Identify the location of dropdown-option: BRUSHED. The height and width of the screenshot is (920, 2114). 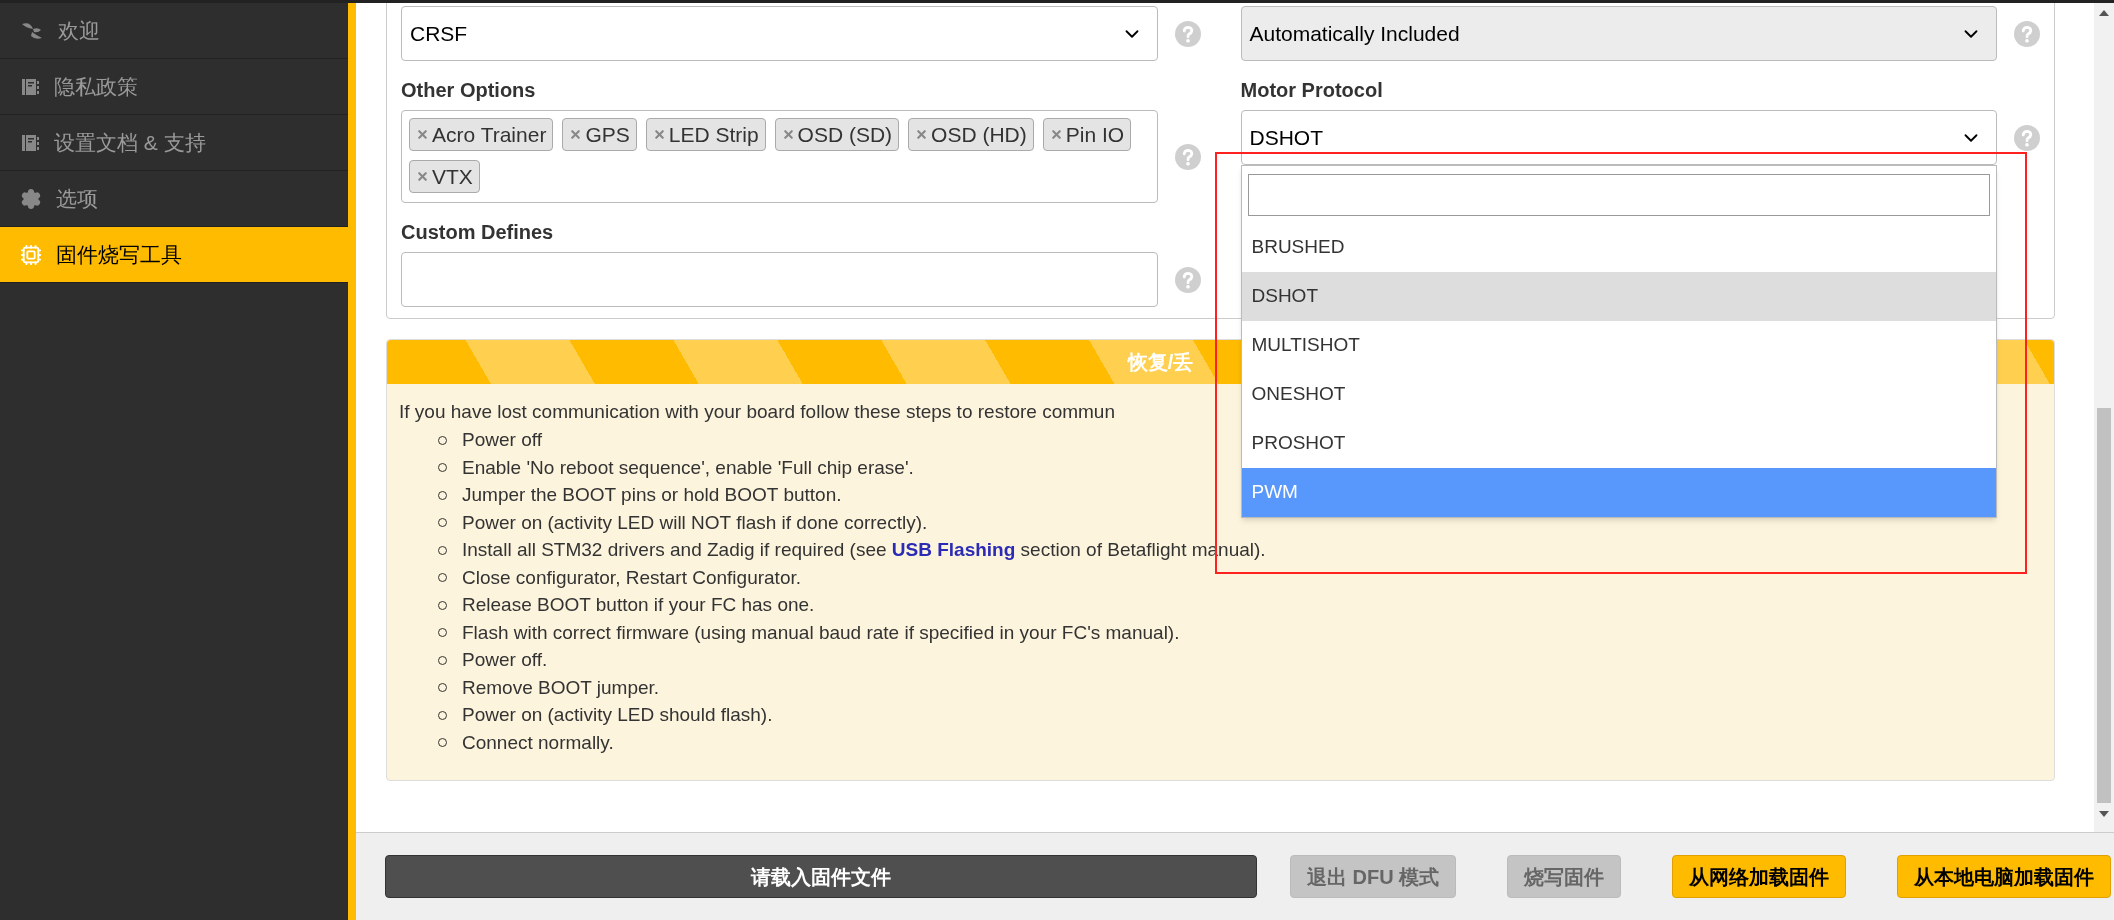
(1618, 247).